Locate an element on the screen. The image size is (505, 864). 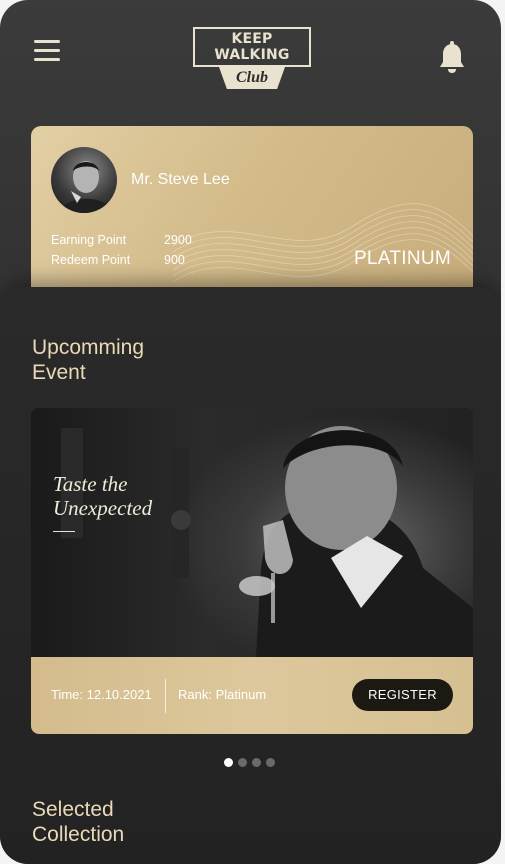
selected-collection-title: Selected Collection is located at coordinates (132, 822).